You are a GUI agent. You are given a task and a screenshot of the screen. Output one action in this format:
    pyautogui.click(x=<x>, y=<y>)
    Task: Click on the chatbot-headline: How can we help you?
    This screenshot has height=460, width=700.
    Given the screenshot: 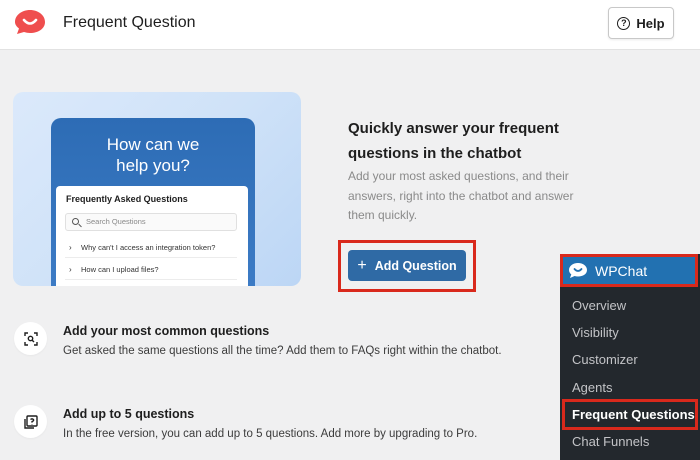 What is the action you would take?
    pyautogui.click(x=153, y=155)
    